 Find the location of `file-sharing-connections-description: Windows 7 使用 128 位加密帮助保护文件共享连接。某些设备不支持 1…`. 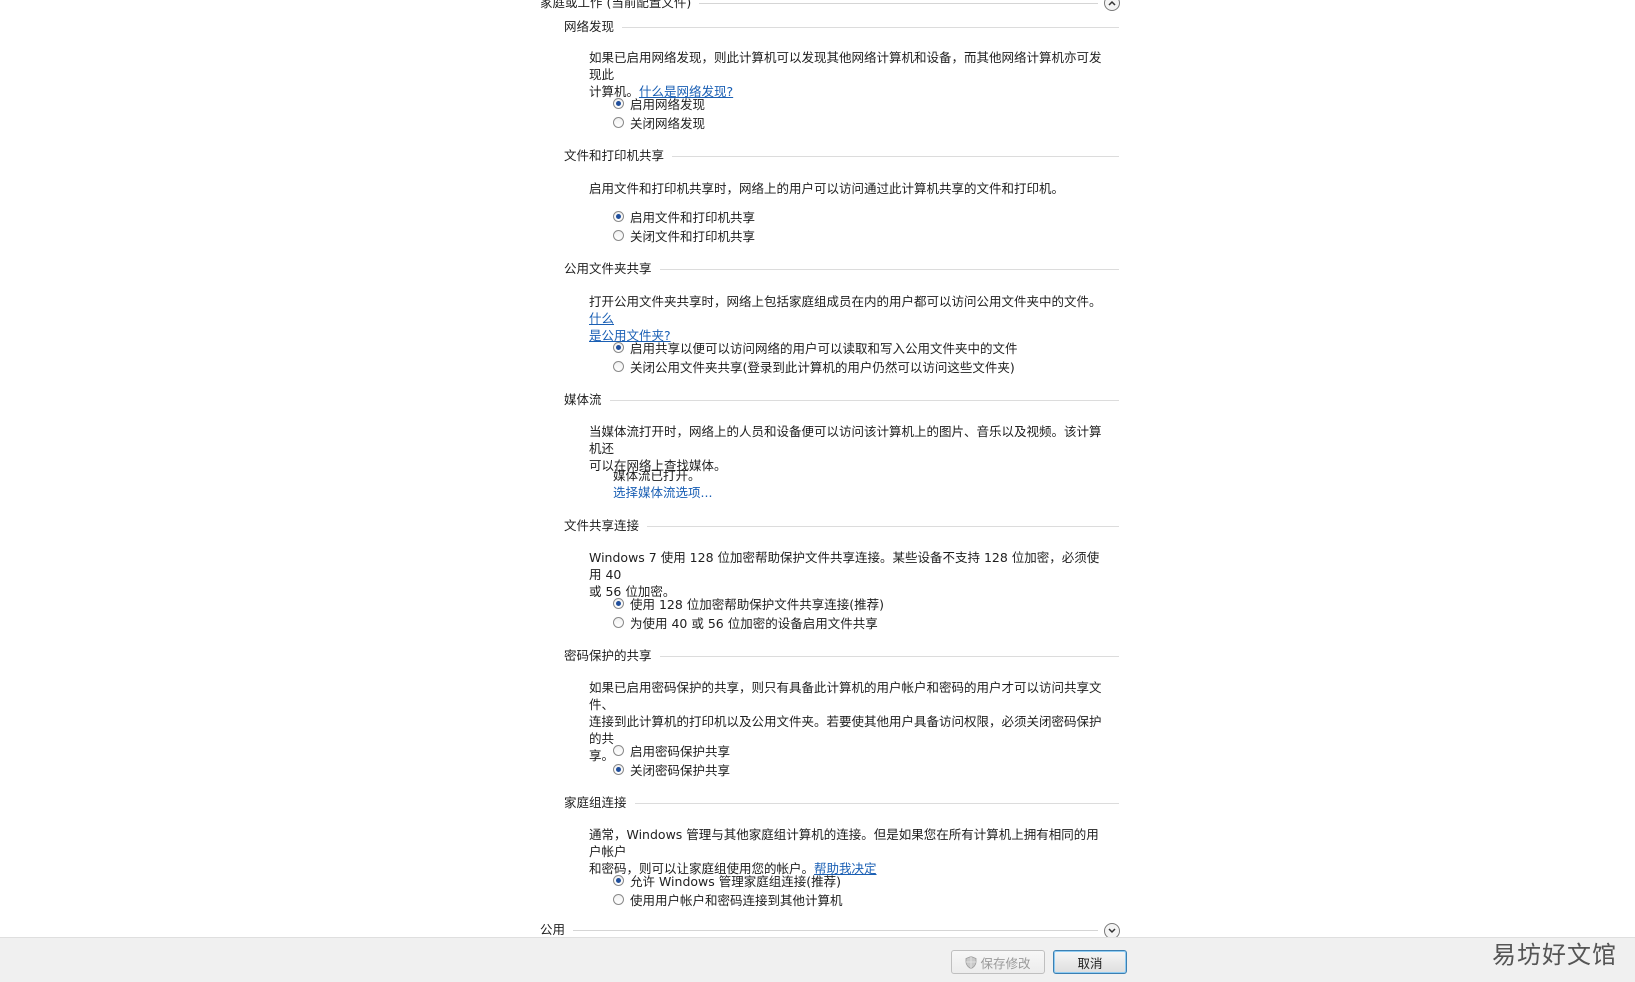

file-sharing-connections-description: Windows 7 使用 128 位加密帮助保护文件共享连接。某些设备不支持 1… is located at coordinates (844, 574).